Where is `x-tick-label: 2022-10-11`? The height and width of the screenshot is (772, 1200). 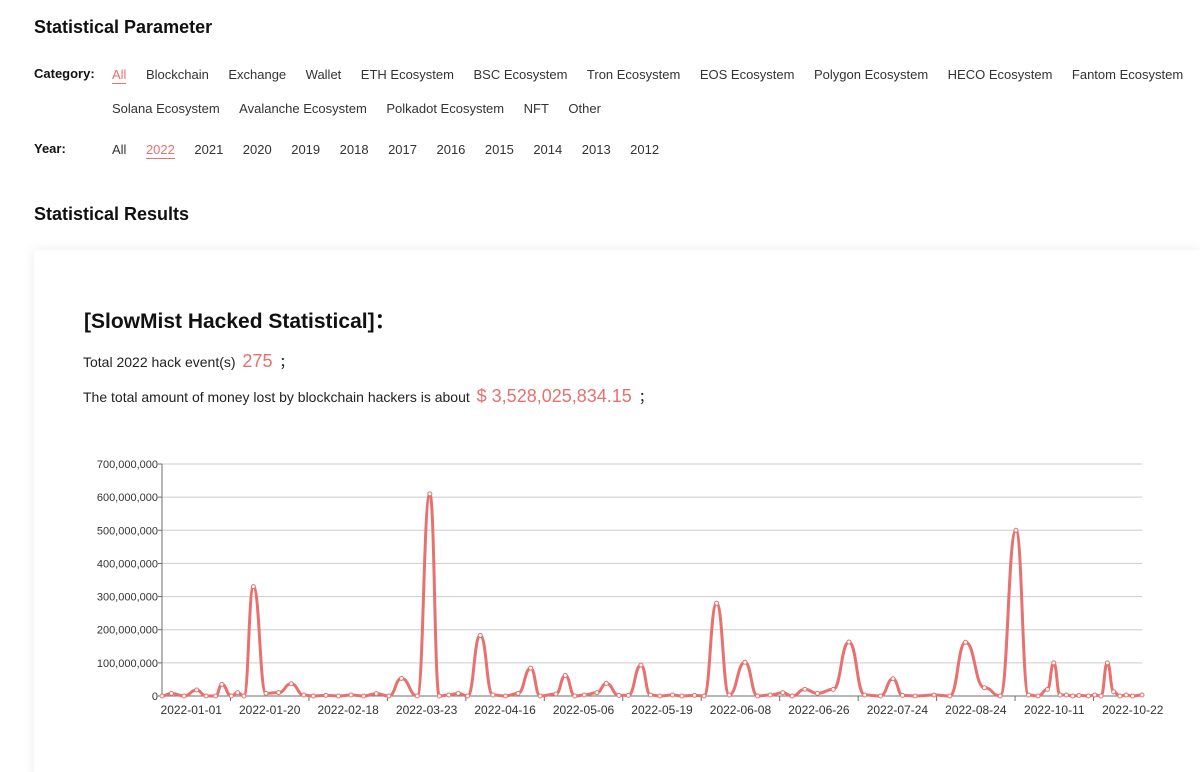
x-tick-label: 2022-10-11 is located at coordinates (1054, 710).